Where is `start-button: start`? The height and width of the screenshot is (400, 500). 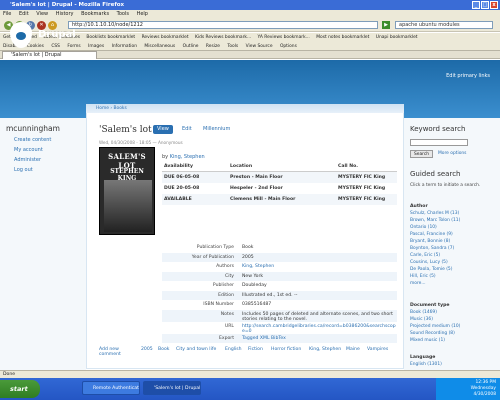 start-button: start is located at coordinates (20, 389).